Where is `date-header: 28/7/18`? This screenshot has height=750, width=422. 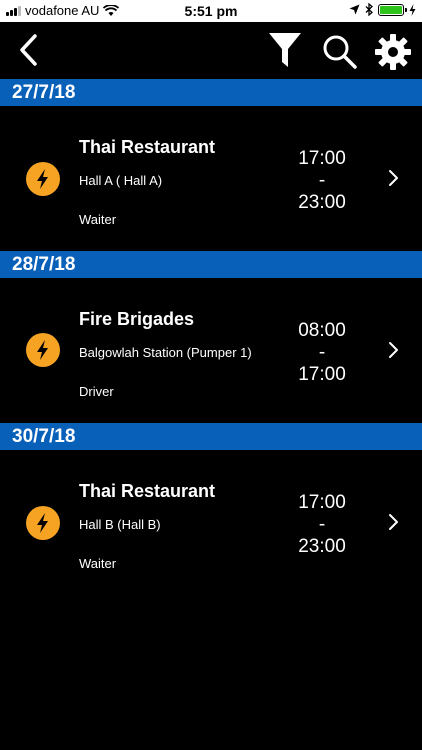 date-header: 28/7/18 is located at coordinates (211, 264).